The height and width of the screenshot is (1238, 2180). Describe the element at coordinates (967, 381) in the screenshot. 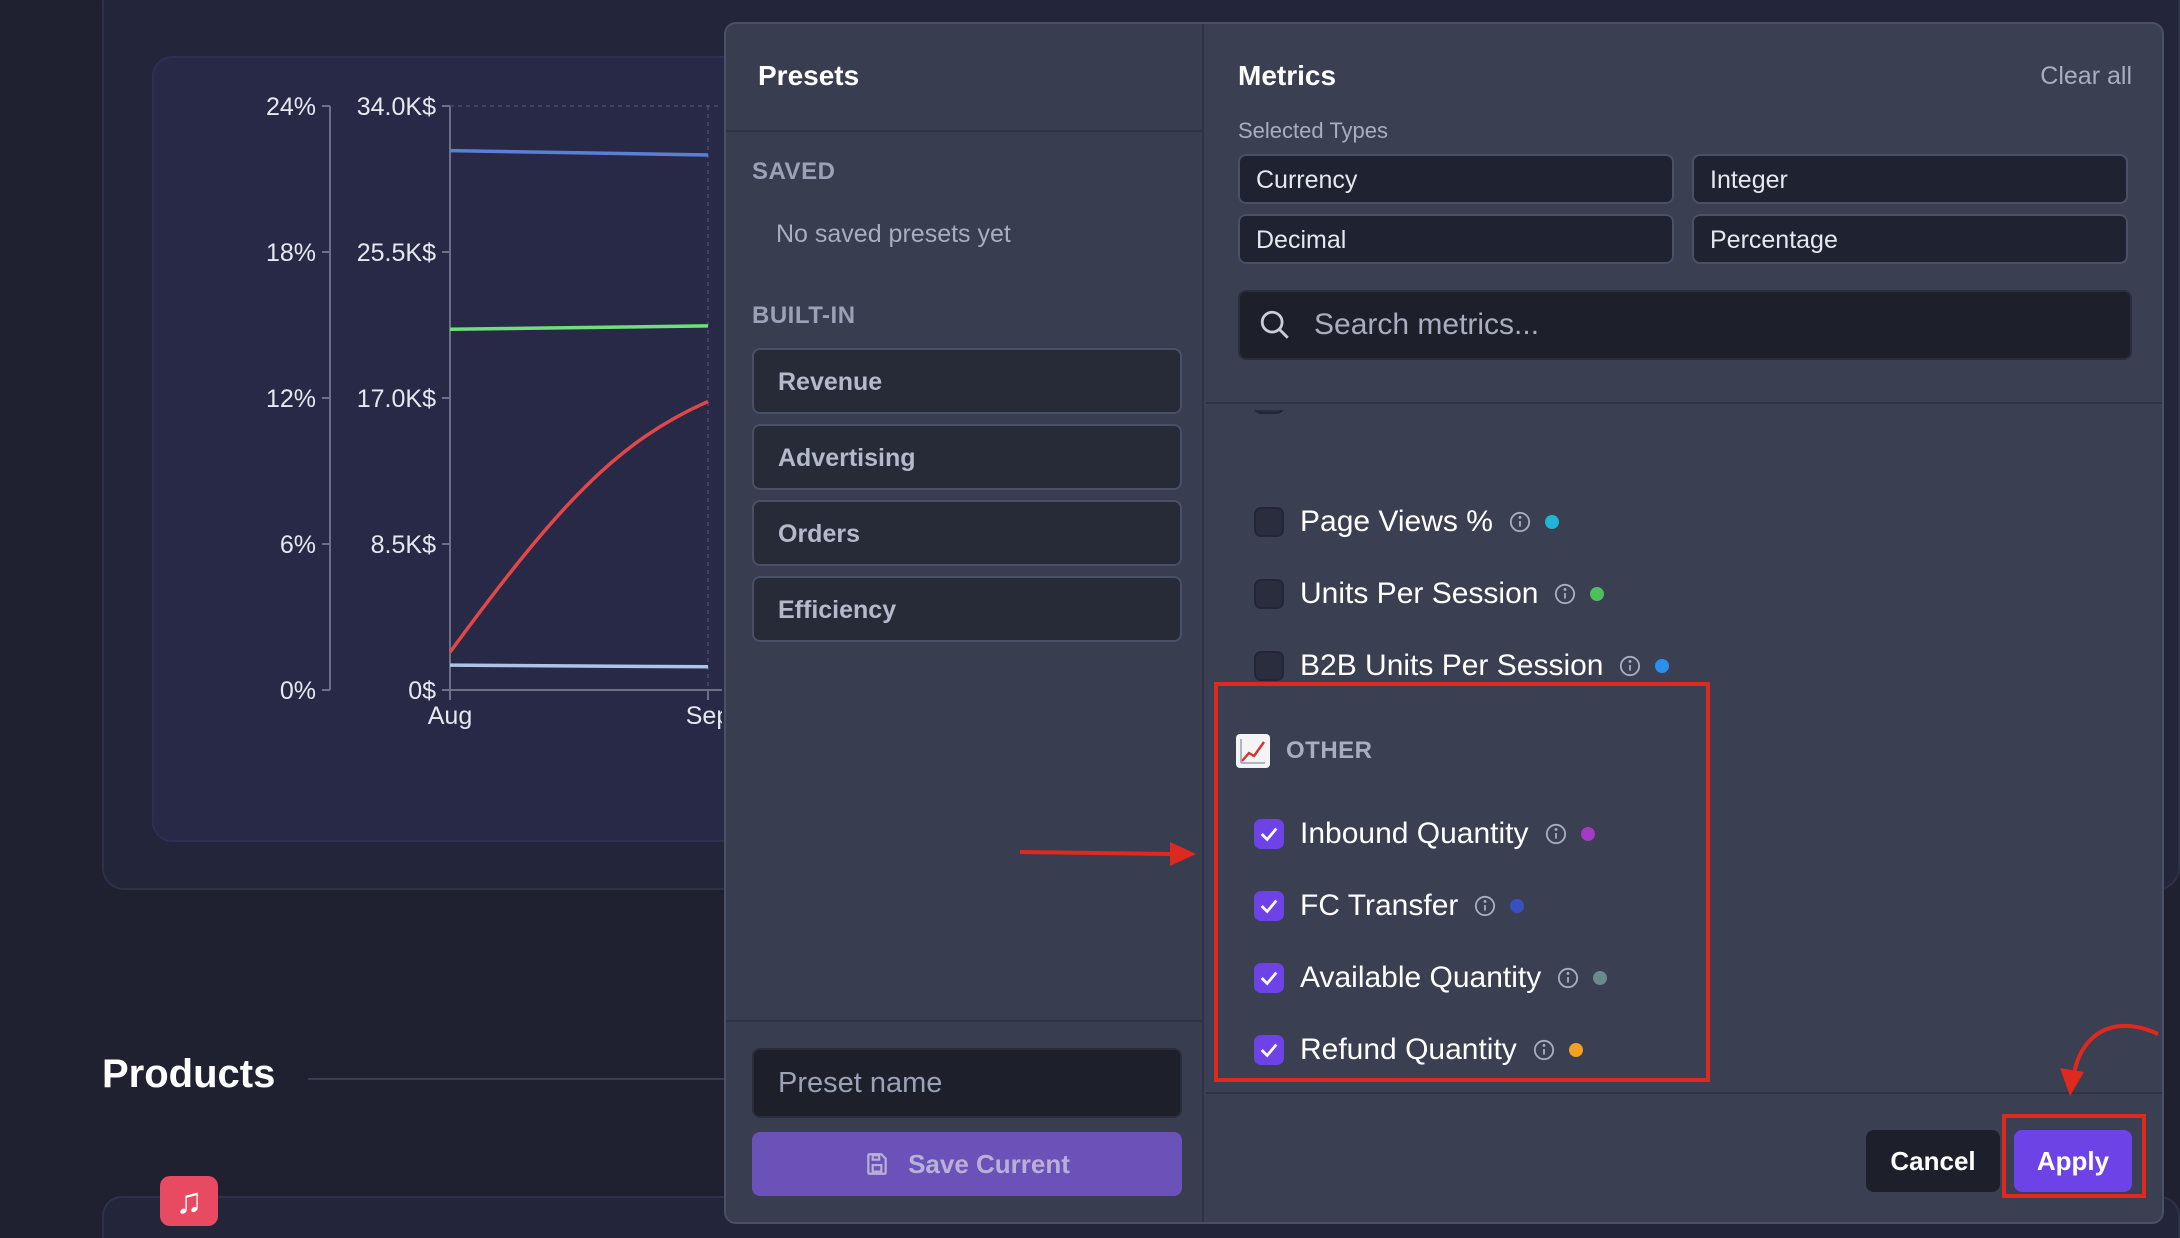

I see `preset-revenue-button: Revenue` at that location.